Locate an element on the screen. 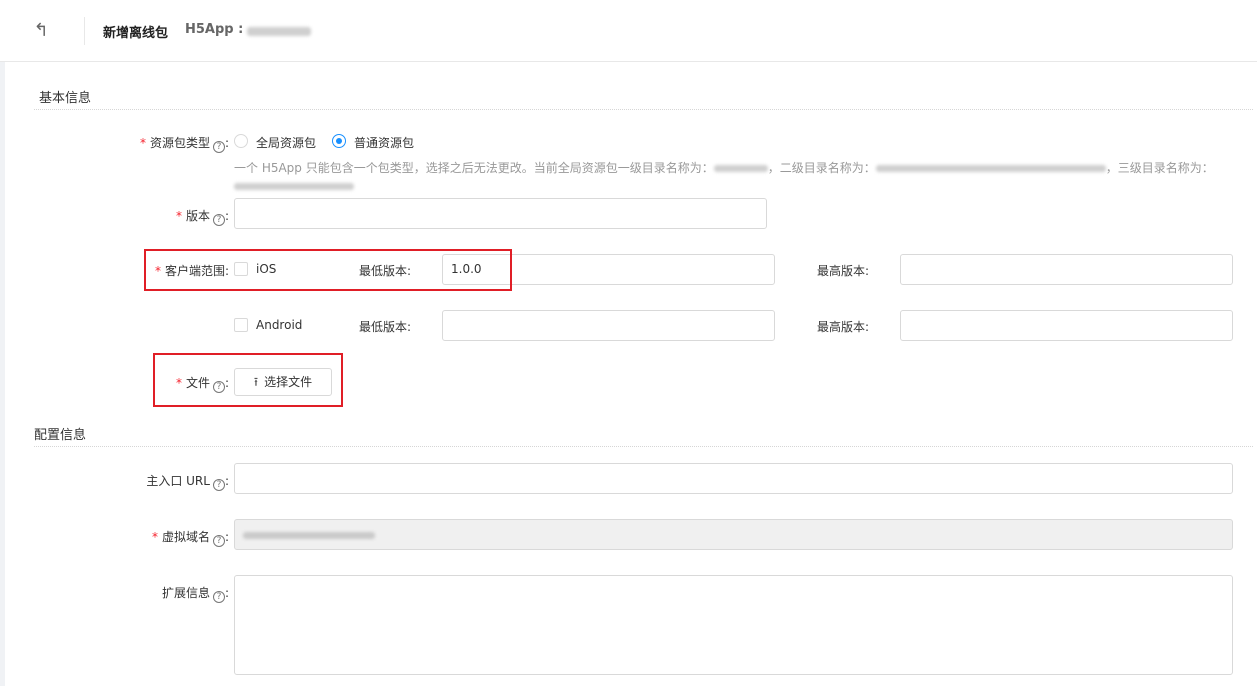 Image resolution: width=1257 pixels, height=686 pixels. virtual-domain-redacted is located at coordinates (309, 535).